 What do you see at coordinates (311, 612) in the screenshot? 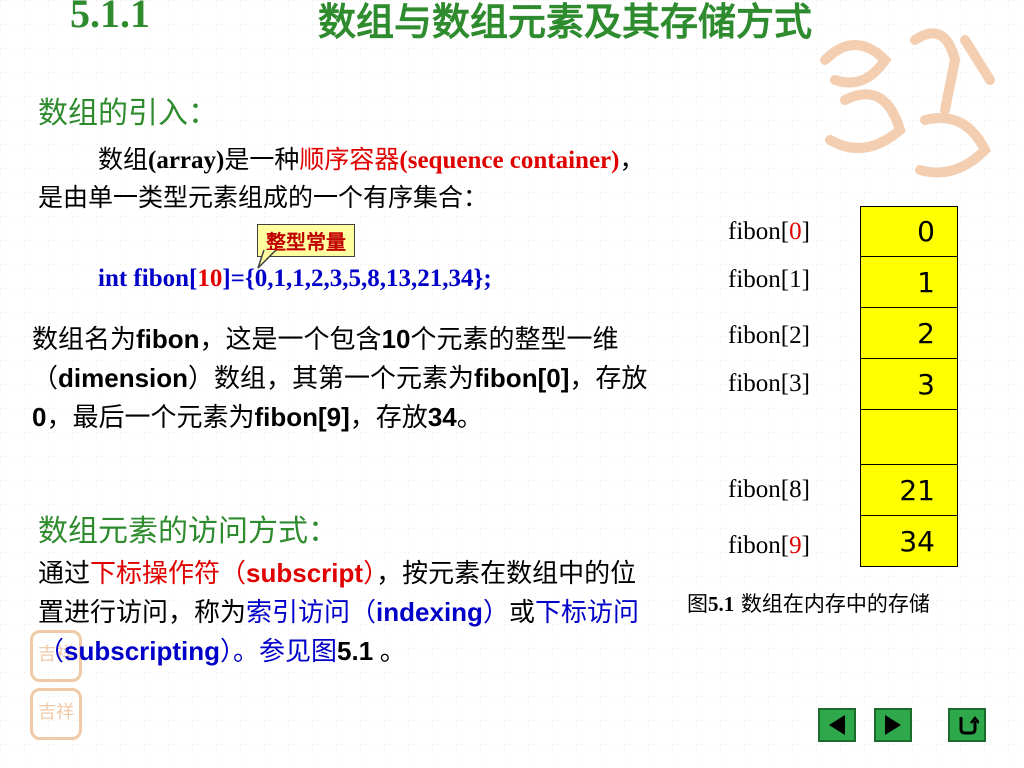
I see `access-blue: 索引访问（` at bounding box center [311, 612].